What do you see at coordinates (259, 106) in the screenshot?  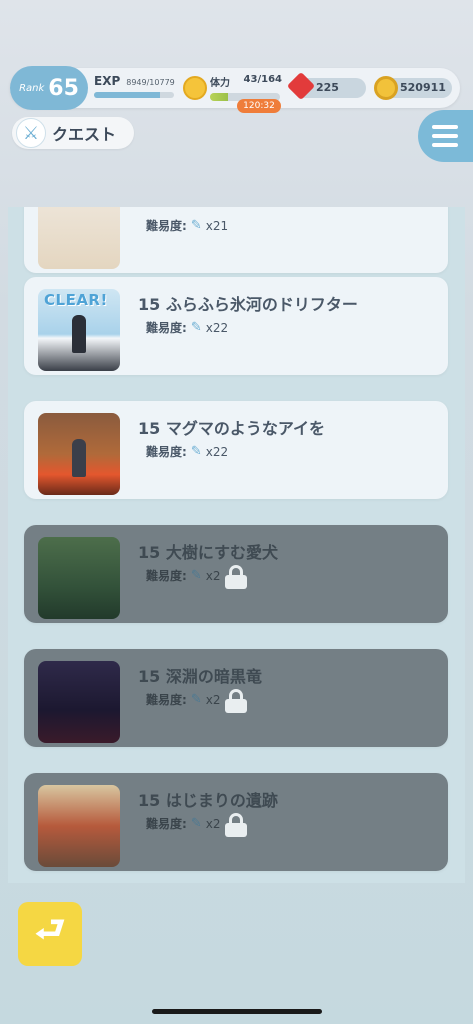 I see `stamina-timer: 120:32` at bounding box center [259, 106].